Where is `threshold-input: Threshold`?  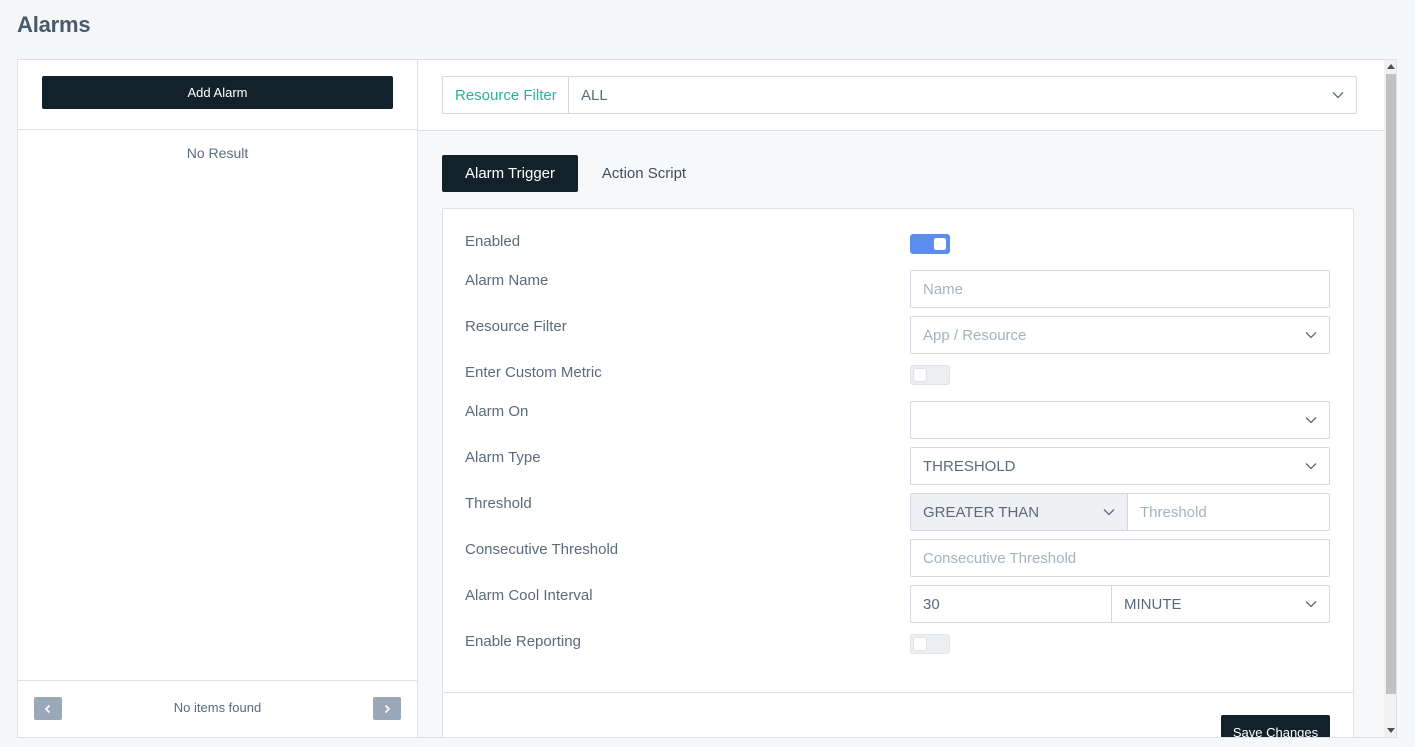
threshold-input: Threshold is located at coordinates (1228, 512).